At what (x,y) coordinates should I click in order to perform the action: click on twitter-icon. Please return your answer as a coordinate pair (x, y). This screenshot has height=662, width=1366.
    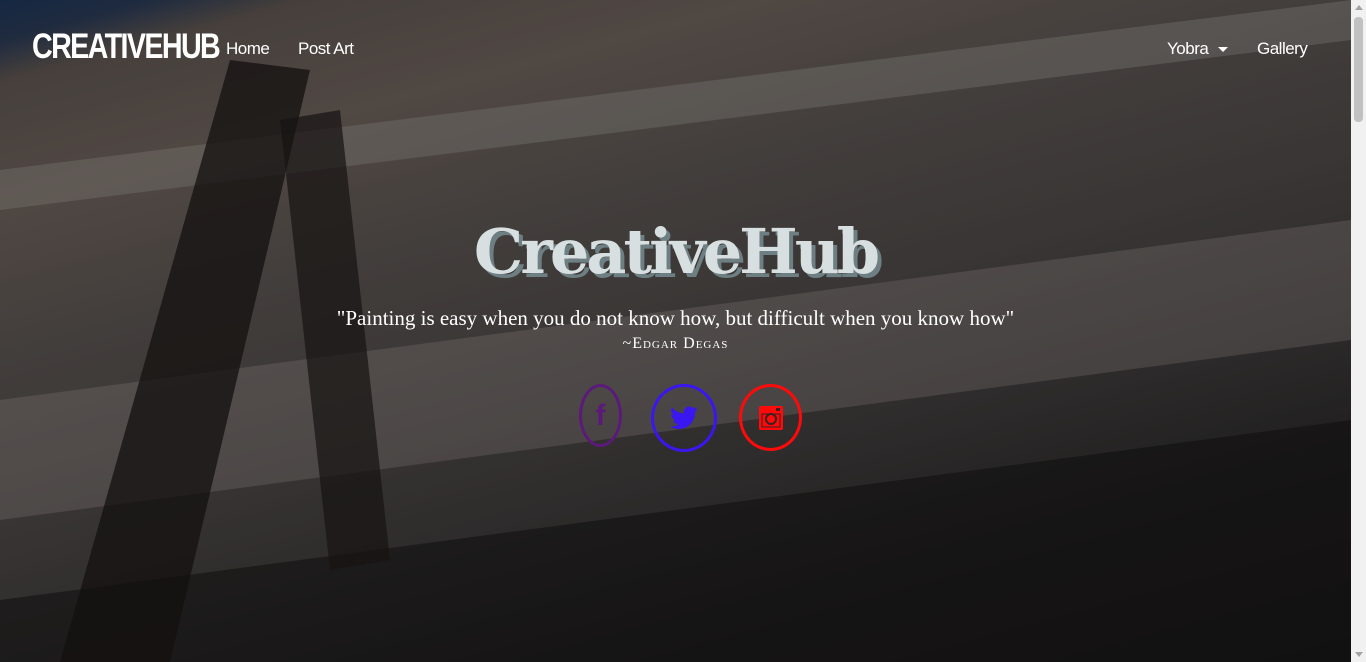
    Looking at the image, I should click on (684, 417).